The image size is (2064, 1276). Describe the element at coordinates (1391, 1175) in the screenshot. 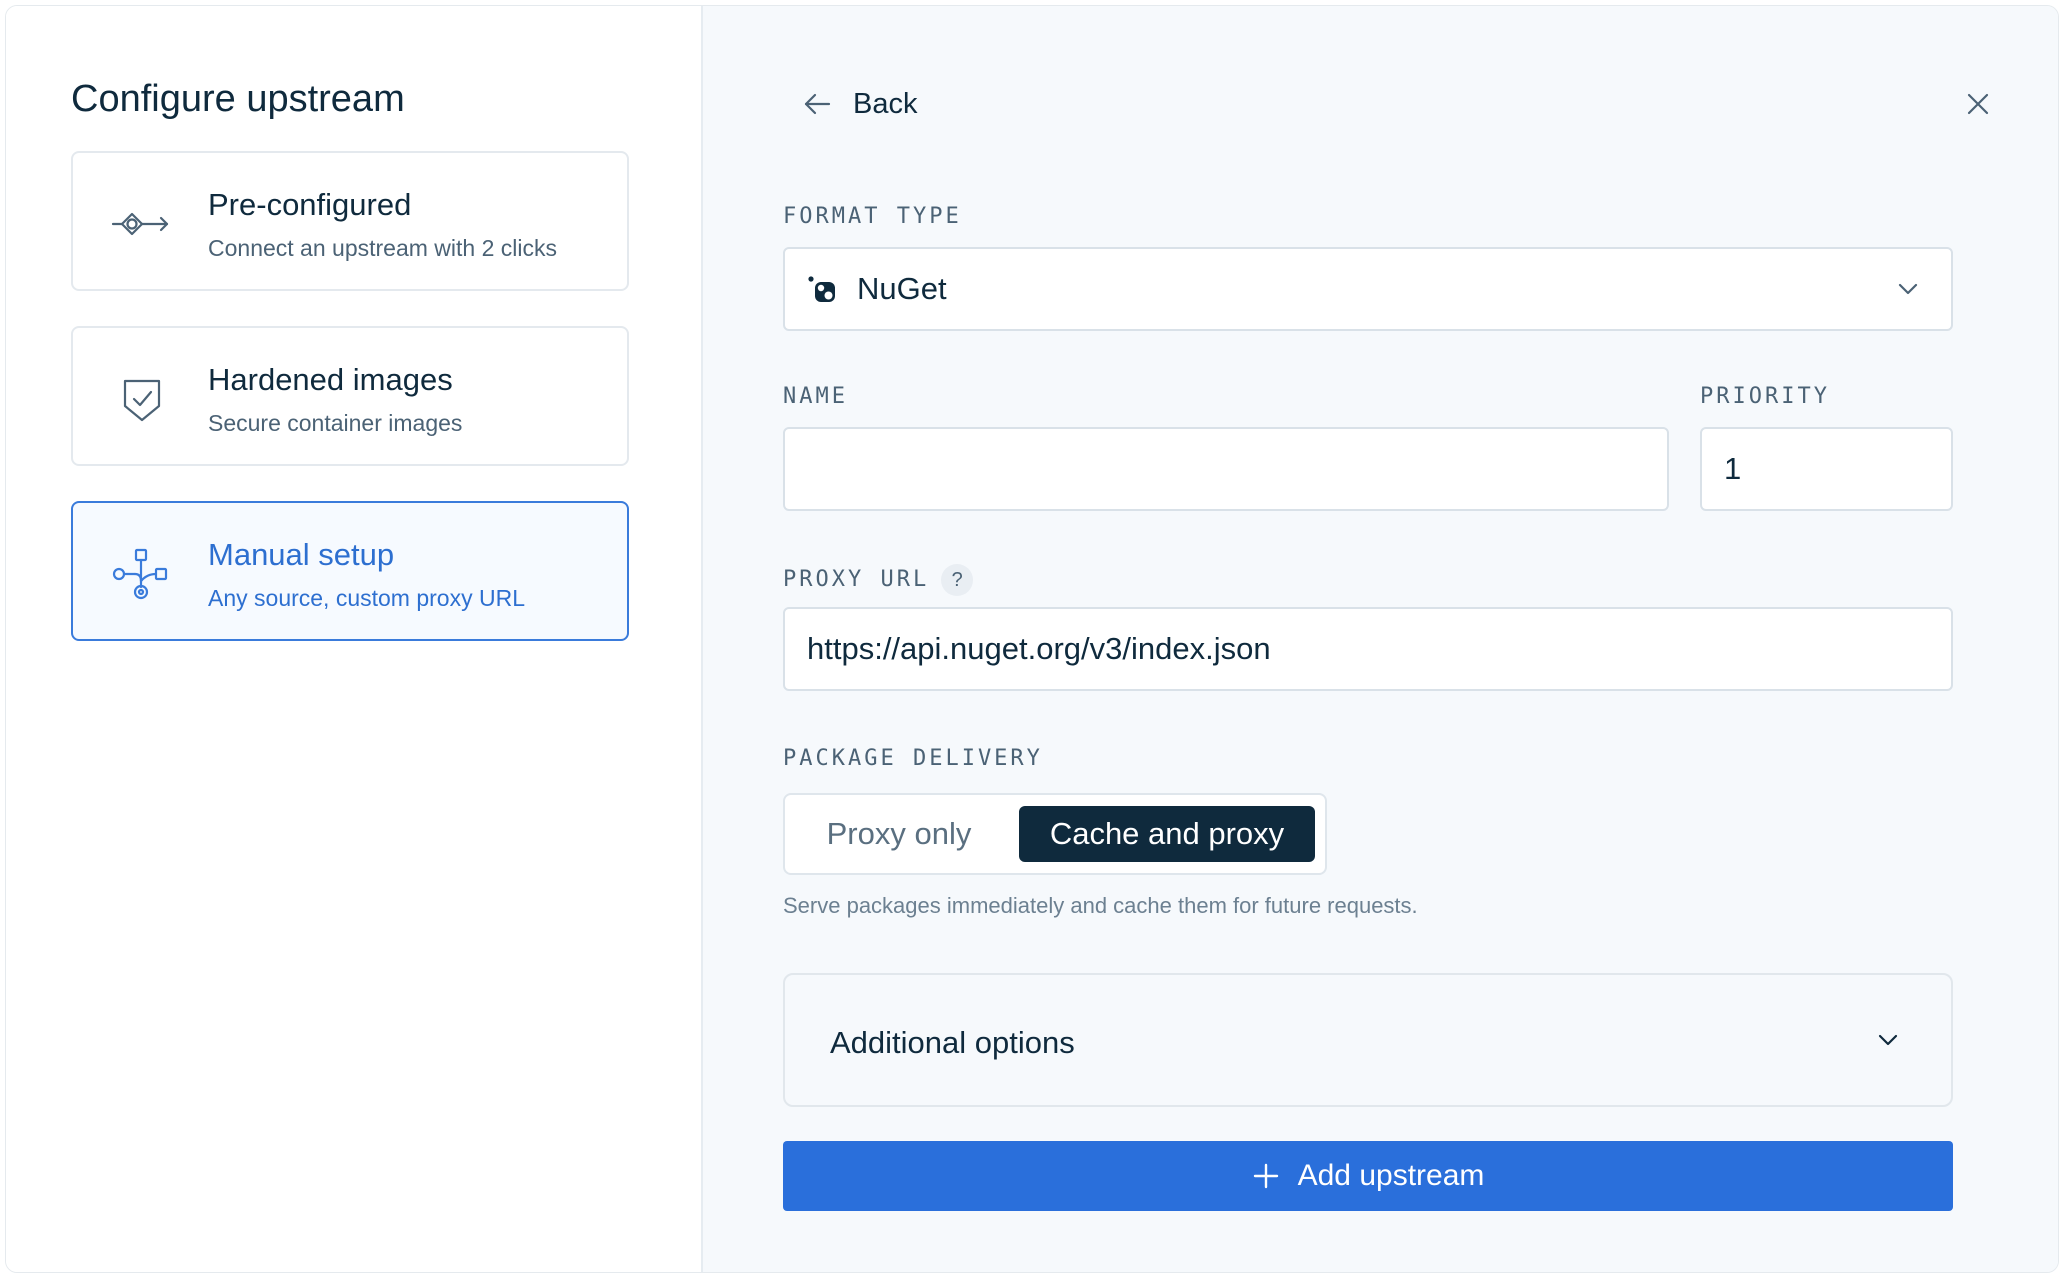

I see `add-upstream-label: Add upstream` at that location.